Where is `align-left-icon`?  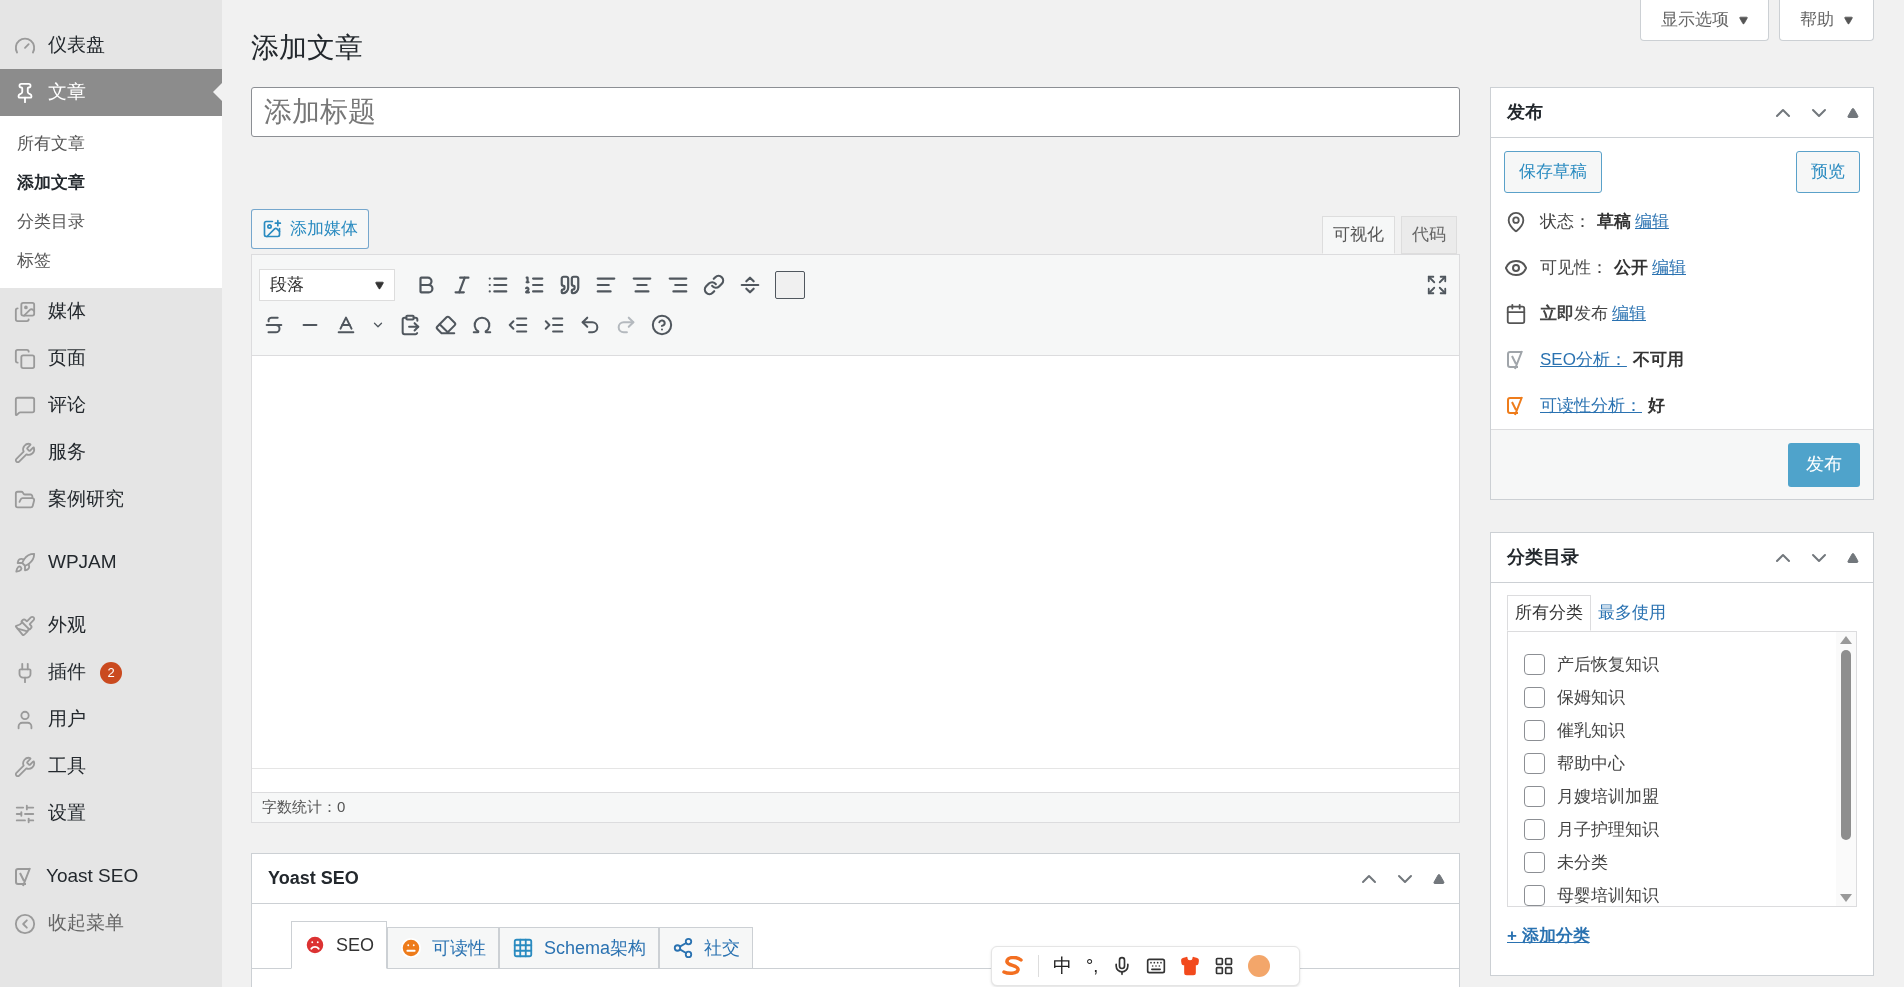
align-left-icon is located at coordinates (606, 285).